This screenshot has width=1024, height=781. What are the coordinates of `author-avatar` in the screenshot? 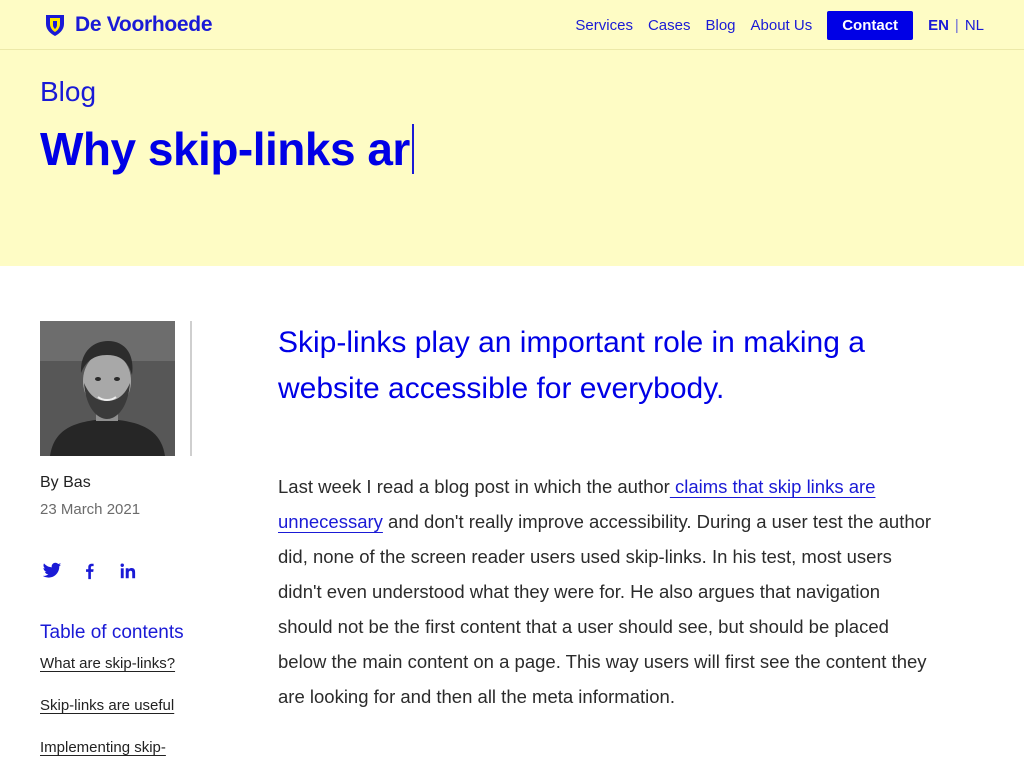 It's located at (107, 388).